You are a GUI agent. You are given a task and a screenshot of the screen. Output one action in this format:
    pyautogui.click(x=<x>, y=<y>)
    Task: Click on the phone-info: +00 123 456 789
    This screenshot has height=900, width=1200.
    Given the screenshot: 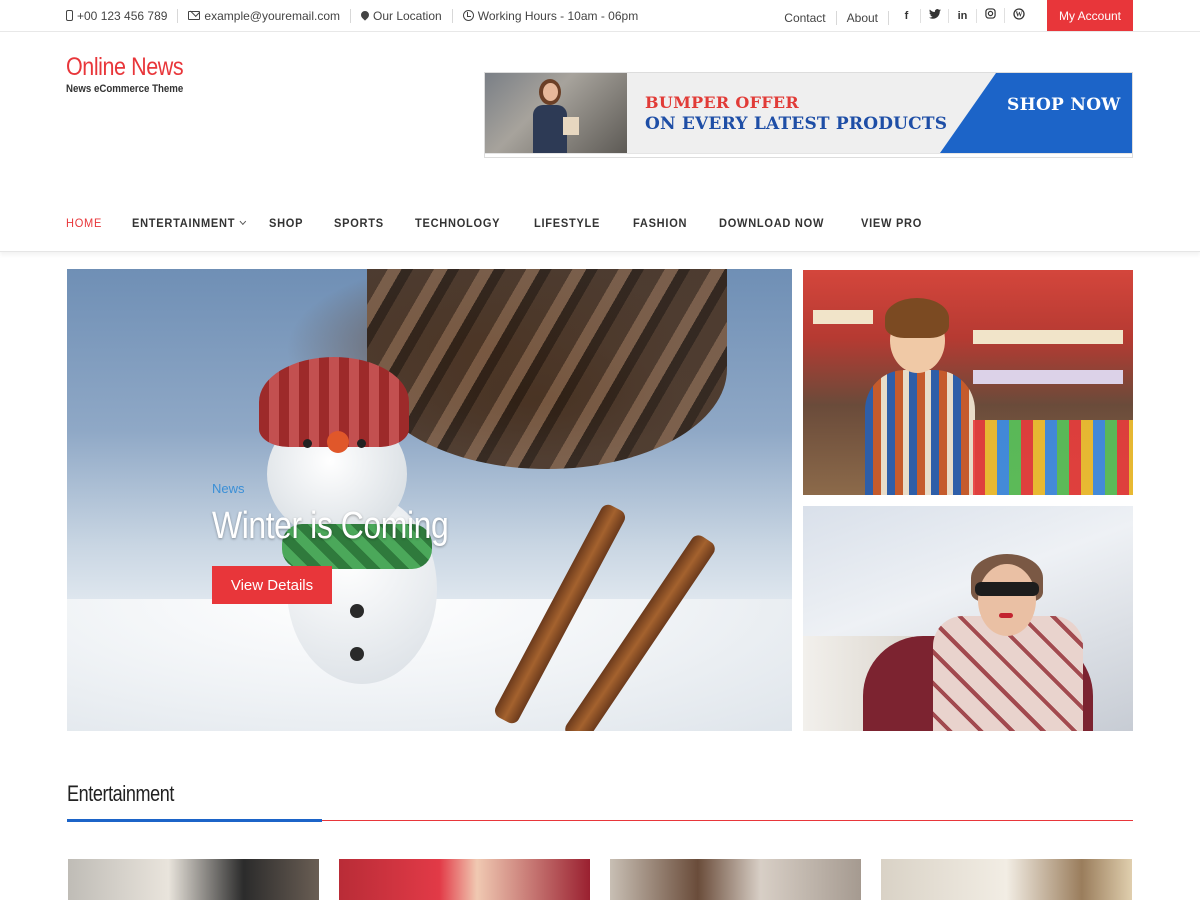 What is the action you would take?
    pyautogui.click(x=122, y=15)
    